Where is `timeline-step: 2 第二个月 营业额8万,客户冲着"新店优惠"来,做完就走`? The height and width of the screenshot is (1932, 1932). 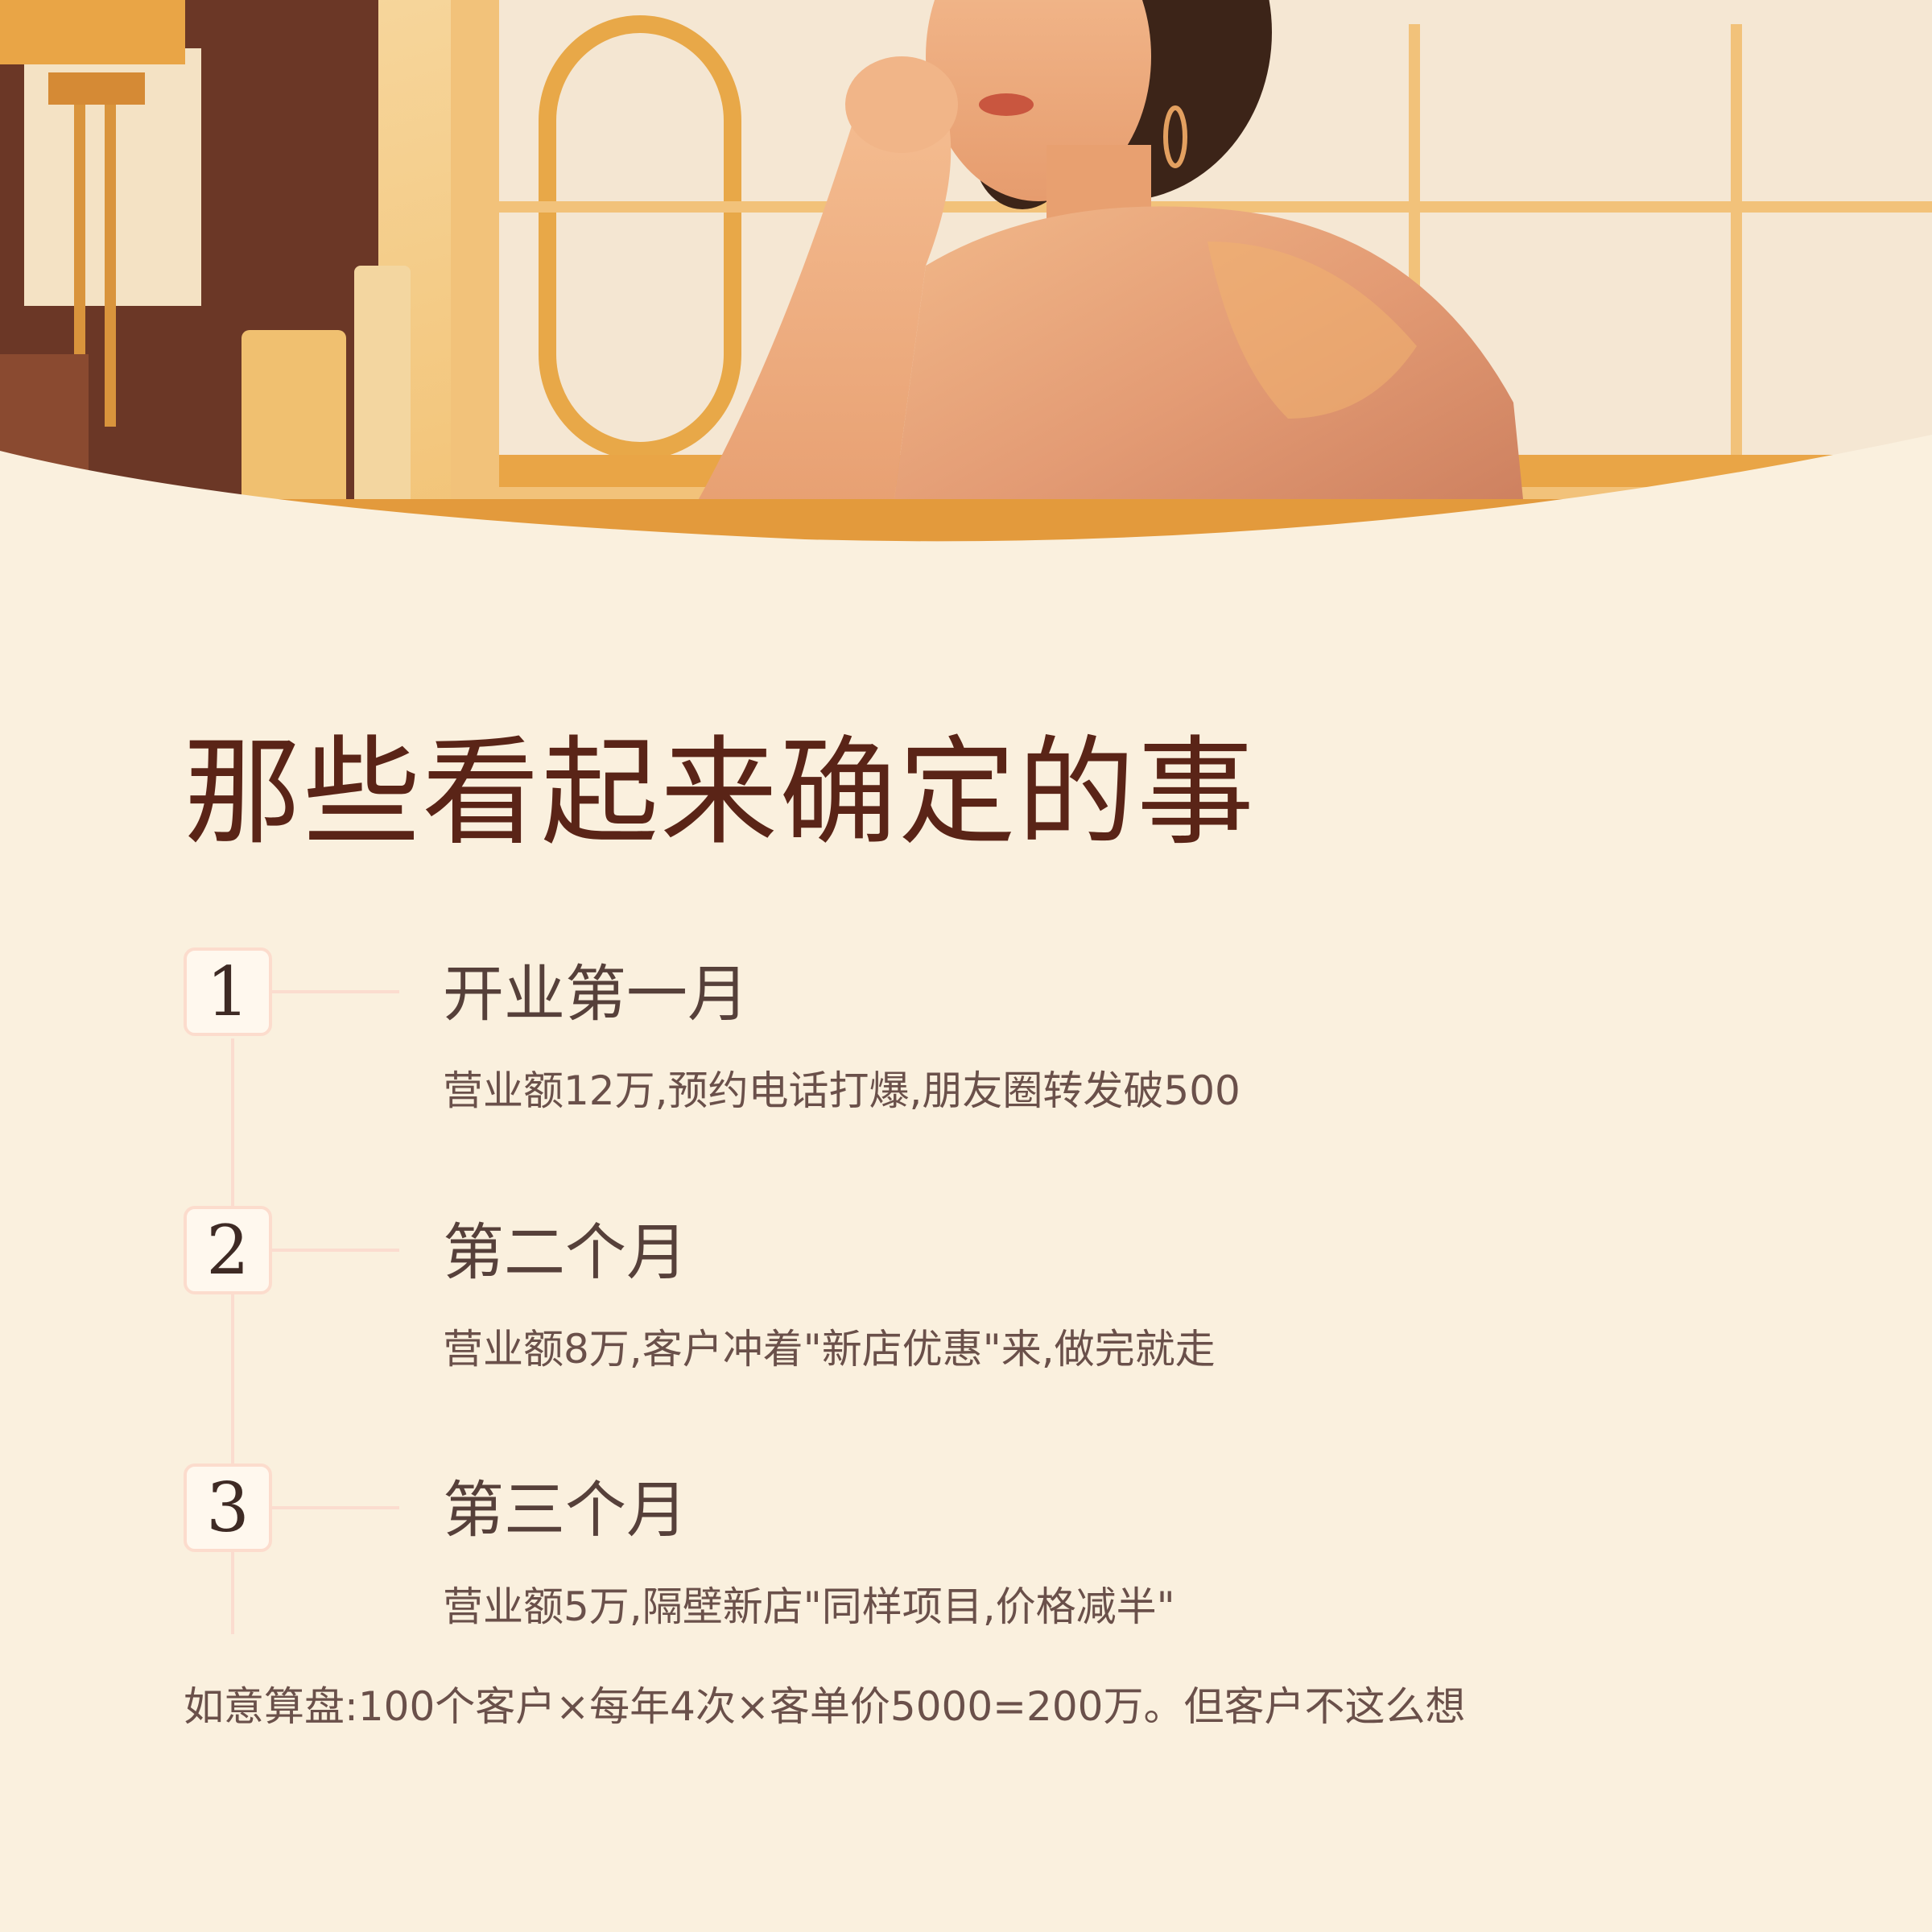 timeline-step: 2 第二个月 营业额8万,客户冲着"新店优惠"来,做完就走 is located at coordinates (966, 1310).